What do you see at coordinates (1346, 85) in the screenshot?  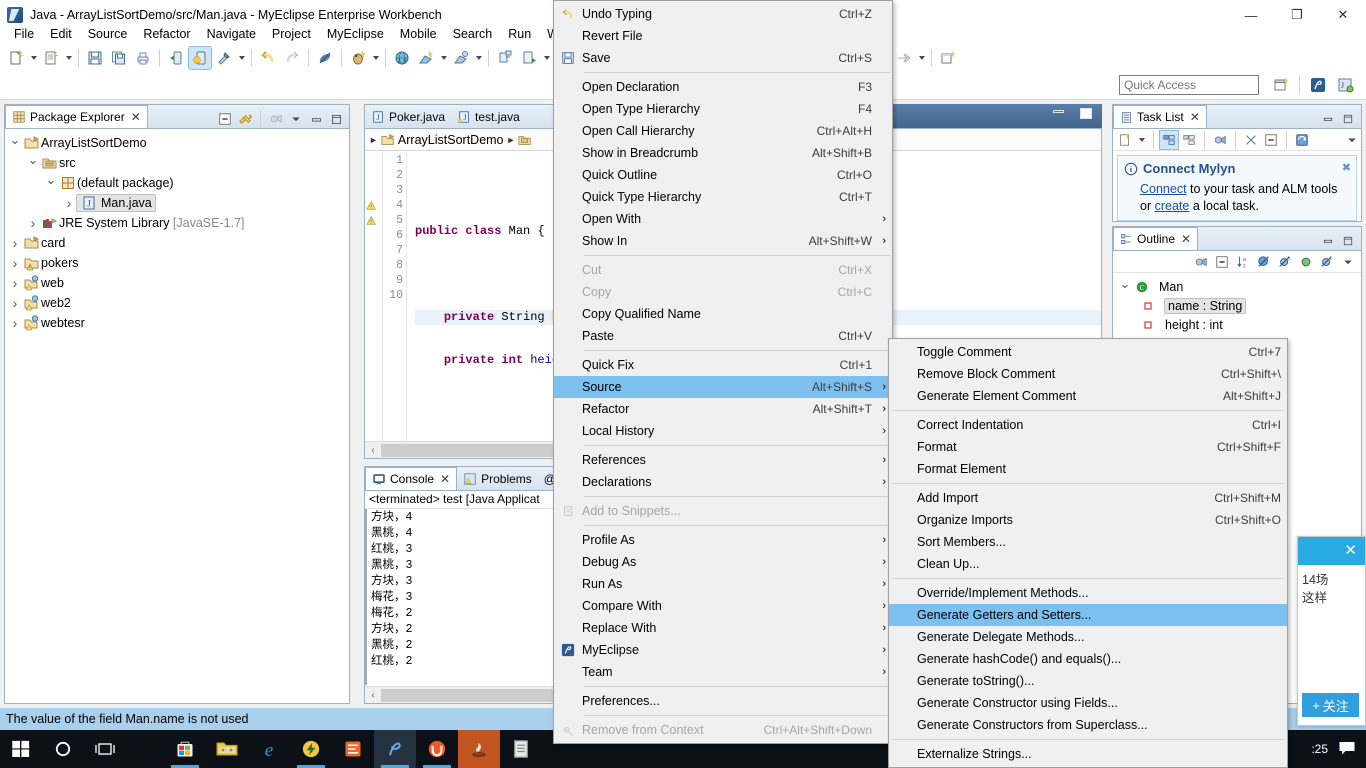 I see `java-perspective-icon: J` at bounding box center [1346, 85].